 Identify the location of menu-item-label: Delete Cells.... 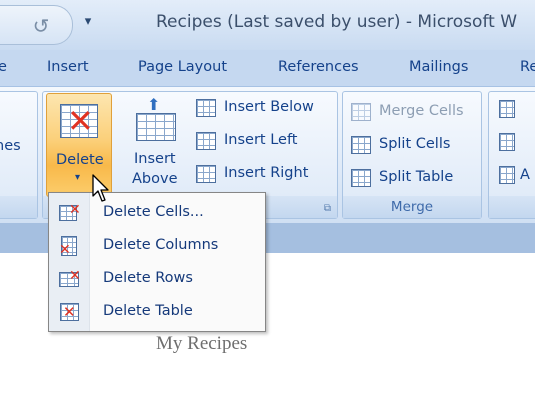
(153, 212).